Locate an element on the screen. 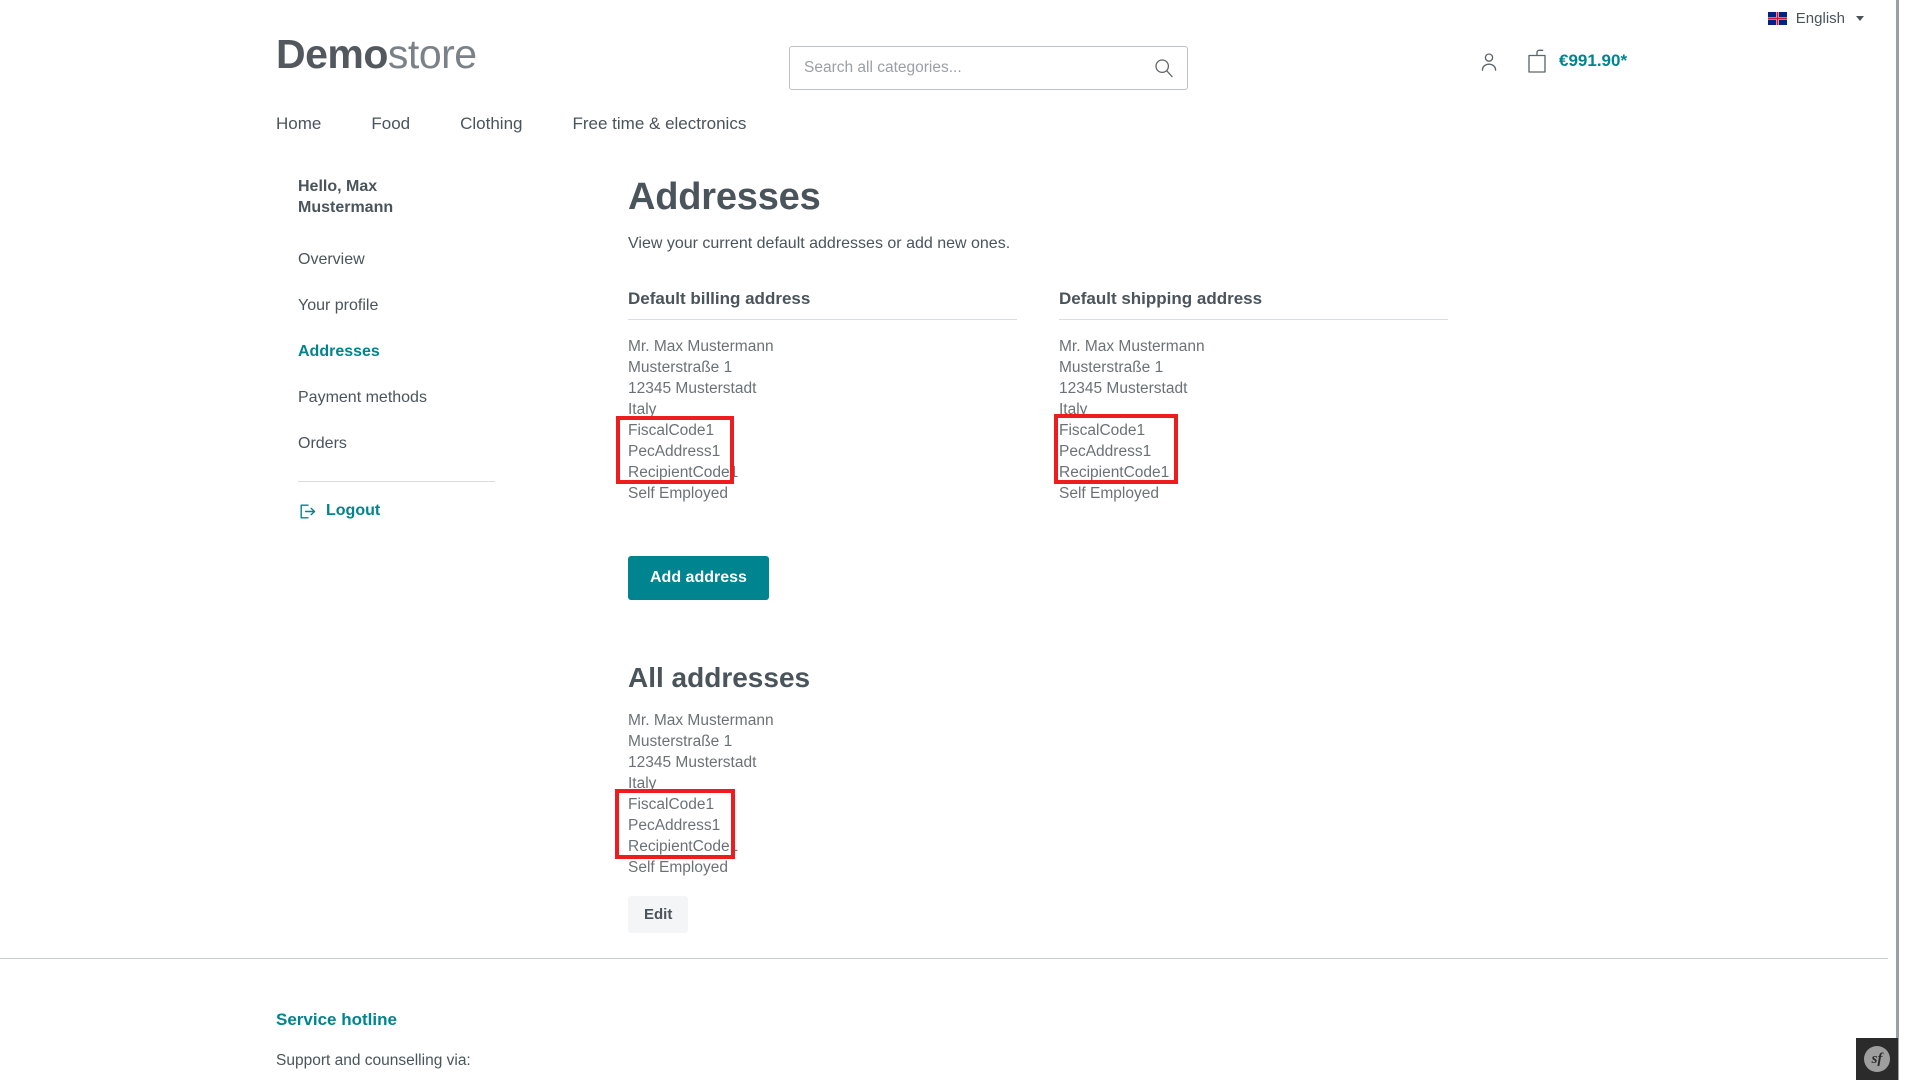  search-submit-button is located at coordinates (1164, 68).